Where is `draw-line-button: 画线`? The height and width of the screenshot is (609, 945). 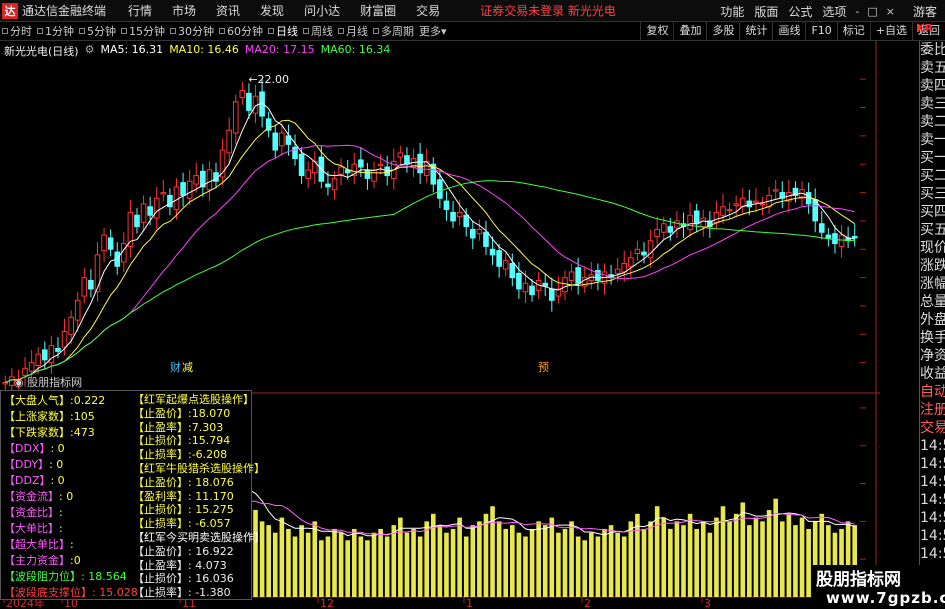
draw-line-button: 画线 is located at coordinates (788, 31).